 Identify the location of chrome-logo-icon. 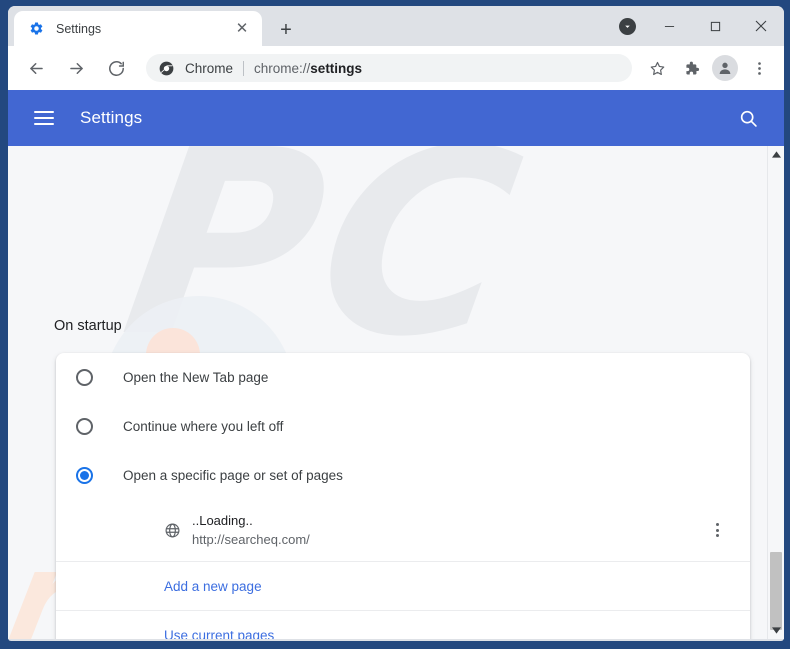
(166, 68).